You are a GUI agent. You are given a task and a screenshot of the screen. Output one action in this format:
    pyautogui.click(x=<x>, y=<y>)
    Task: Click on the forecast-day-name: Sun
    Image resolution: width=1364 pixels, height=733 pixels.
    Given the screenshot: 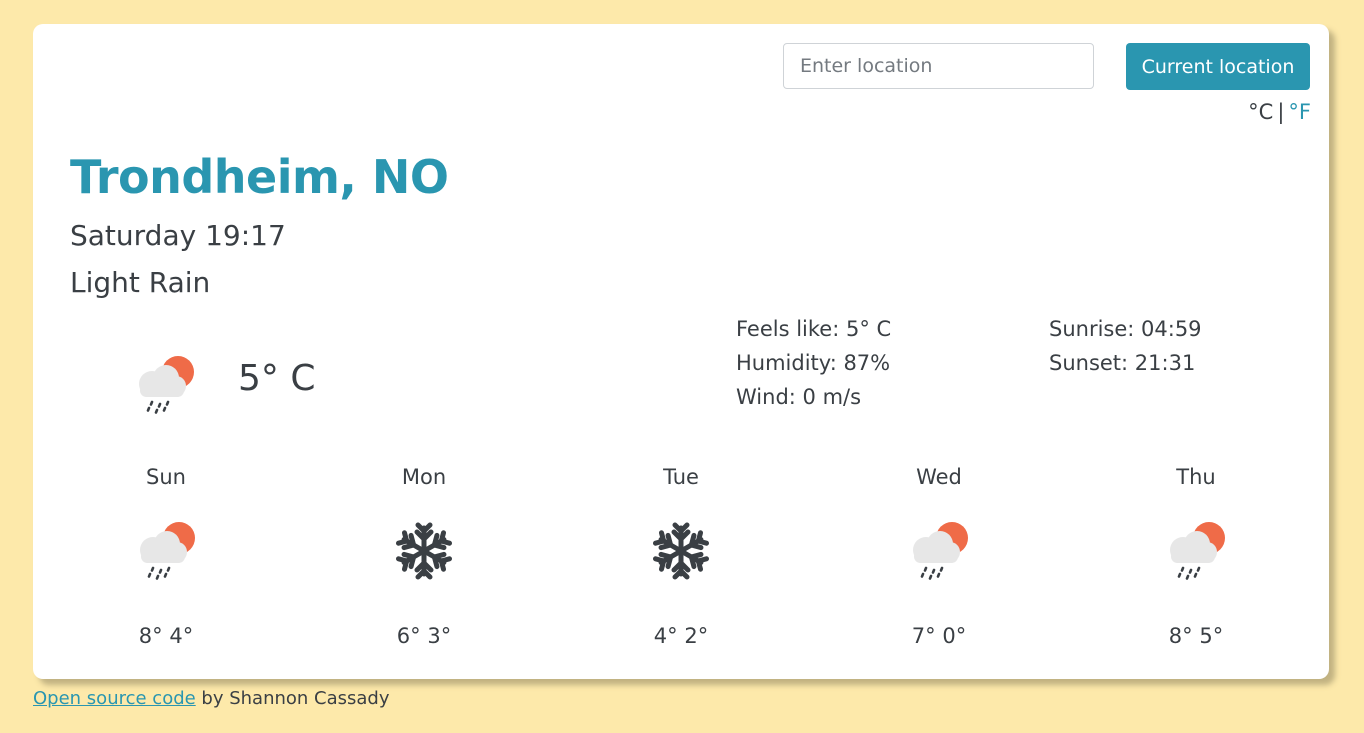 What is the action you would take?
    pyautogui.click(x=166, y=477)
    